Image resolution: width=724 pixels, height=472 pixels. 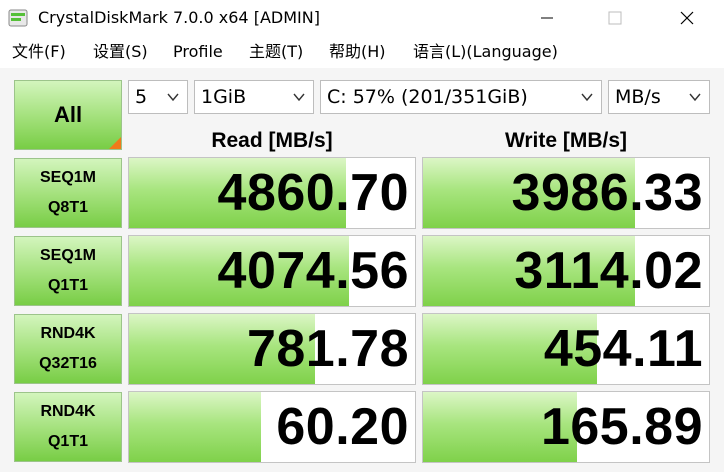 What do you see at coordinates (198, 52) in the screenshot?
I see `menu-profile: Profile` at bounding box center [198, 52].